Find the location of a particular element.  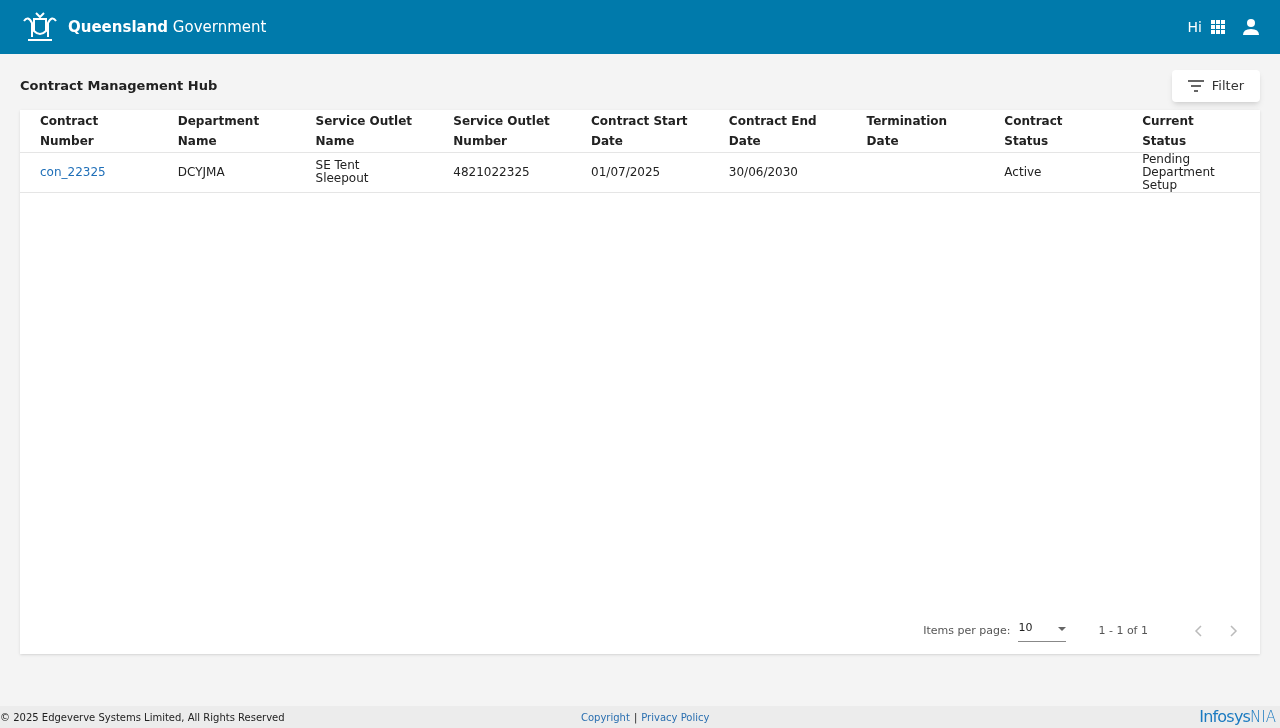

apps-grid-icon is located at coordinates (1218, 27).